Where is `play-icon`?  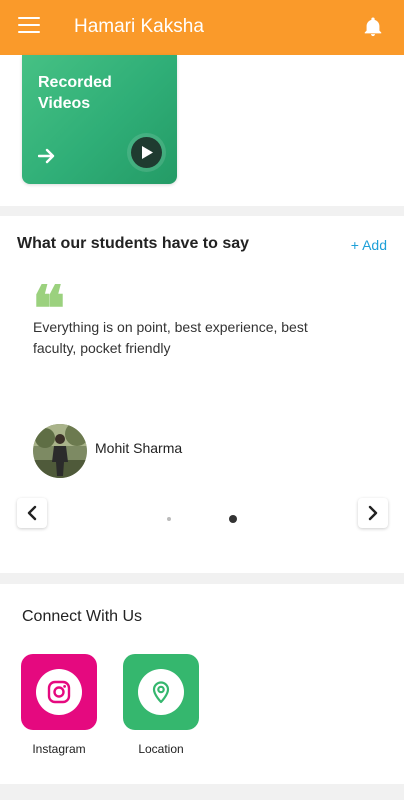 play-icon is located at coordinates (146, 152).